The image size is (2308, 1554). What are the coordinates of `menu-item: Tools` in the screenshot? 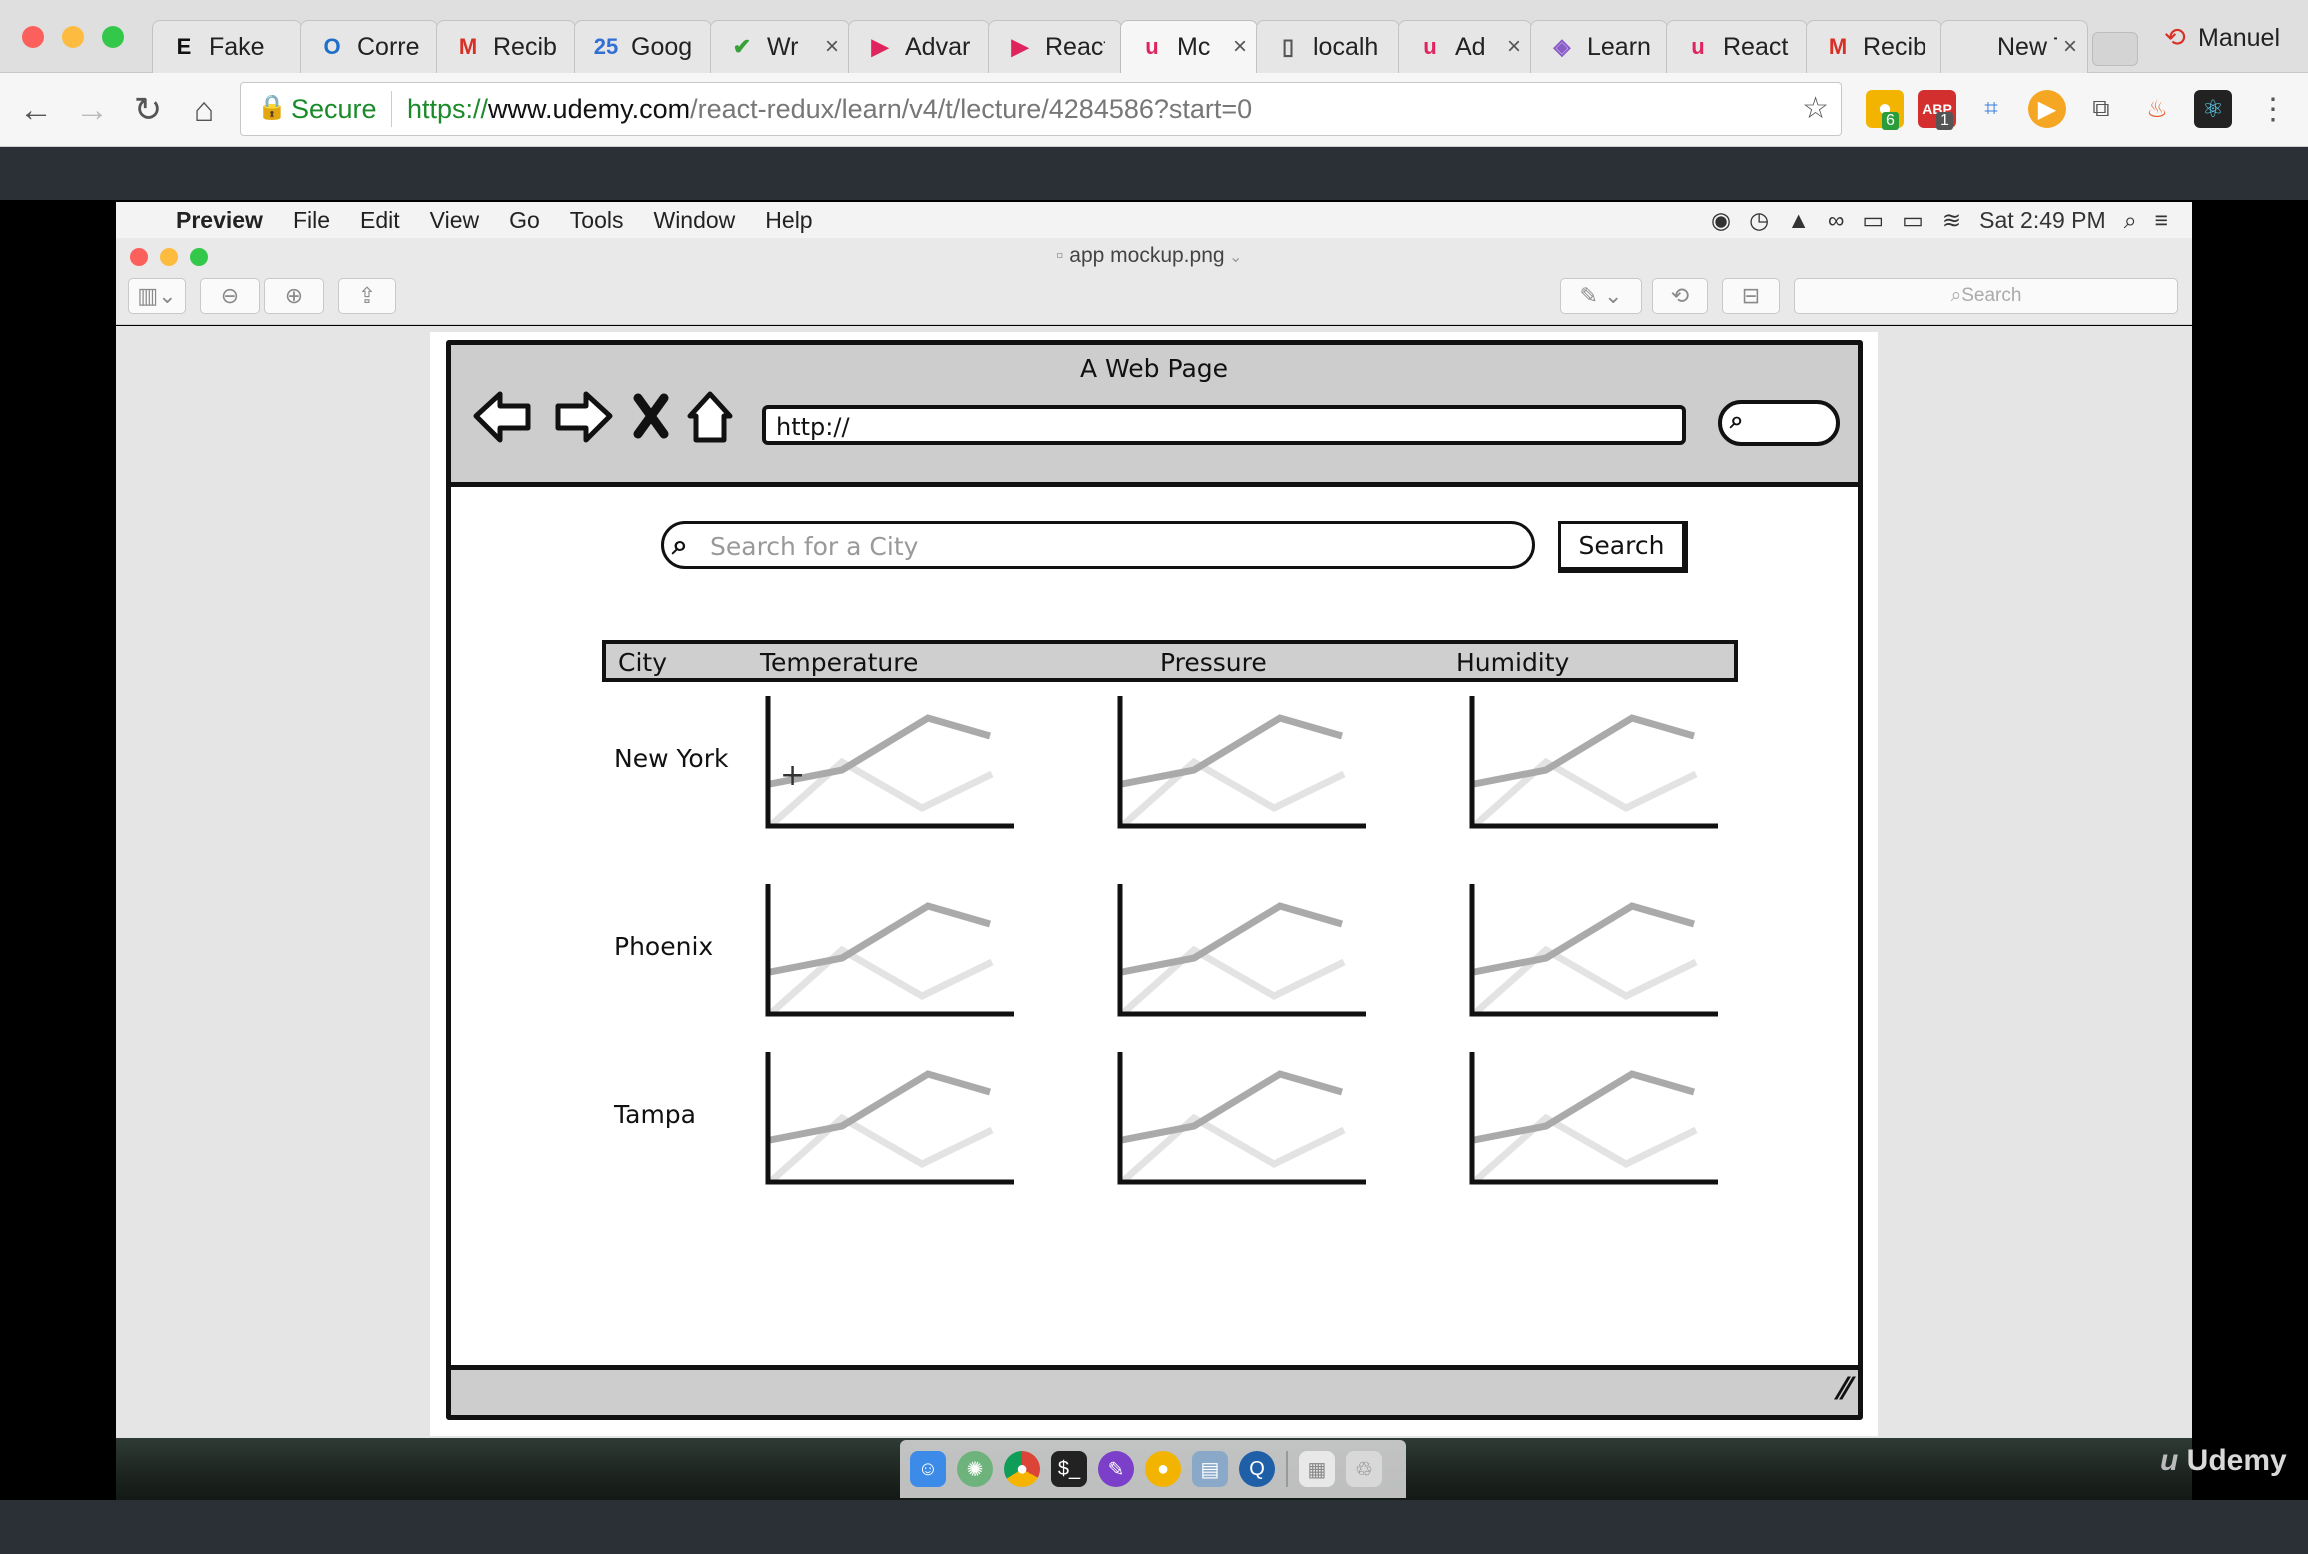 It's located at (597, 220).